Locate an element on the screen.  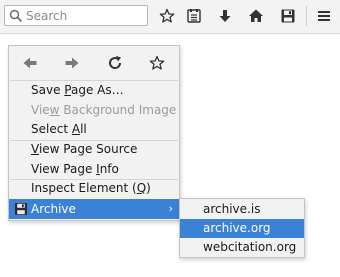
submenu-arrow-icon: › is located at coordinates (170, 208).